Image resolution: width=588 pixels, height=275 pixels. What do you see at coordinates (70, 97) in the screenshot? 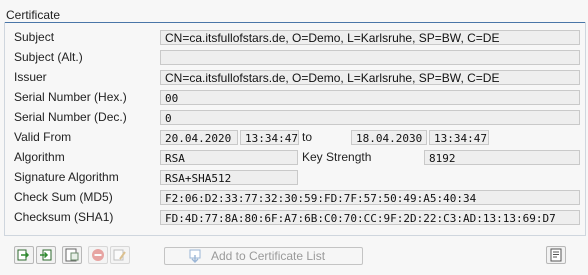
I see `serial-hex-label: Serial Number (Hex.)` at bounding box center [70, 97].